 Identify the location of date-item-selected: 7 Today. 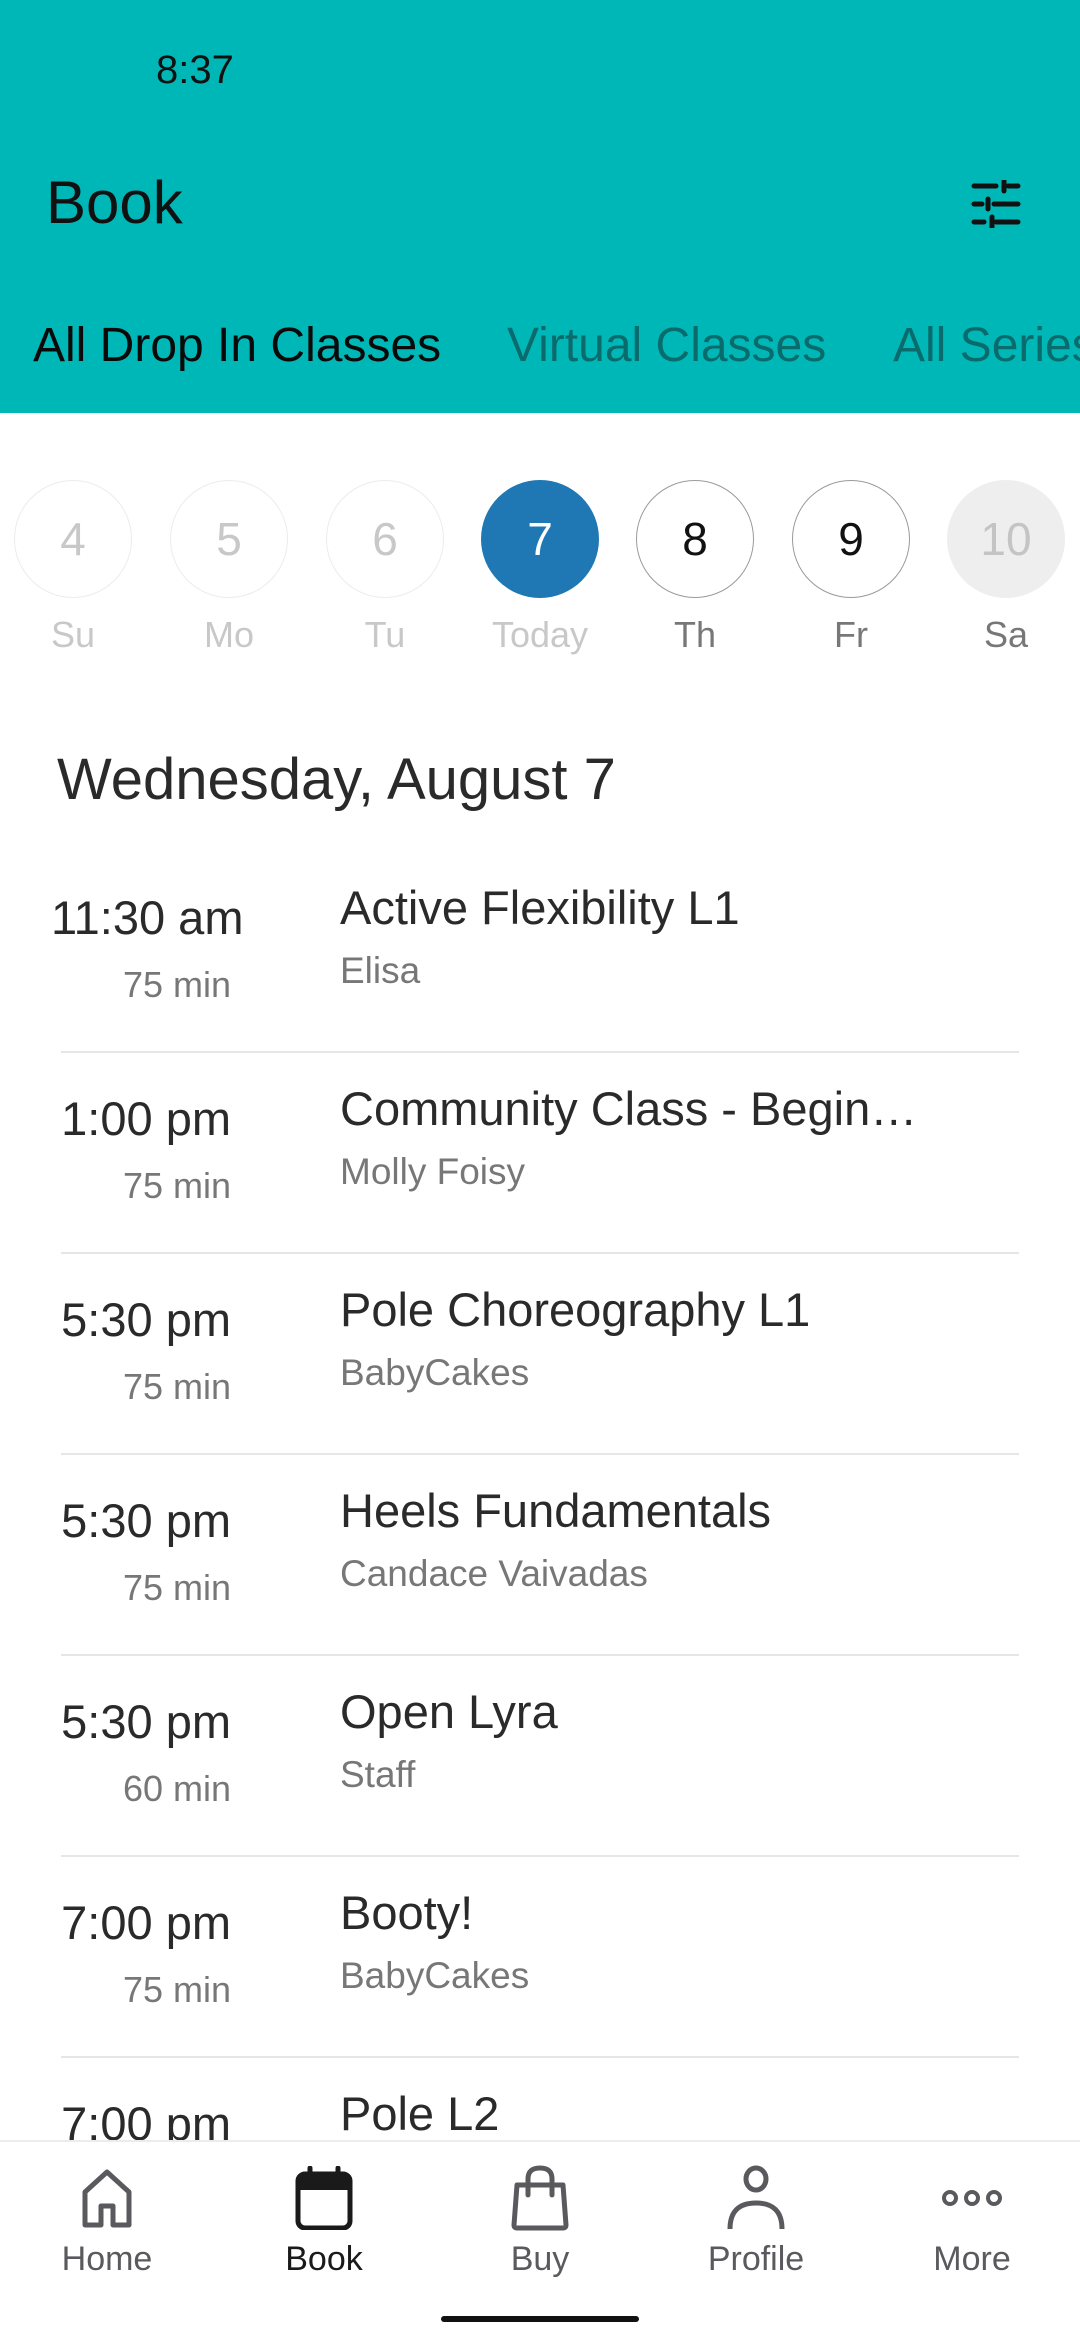
(540, 568).